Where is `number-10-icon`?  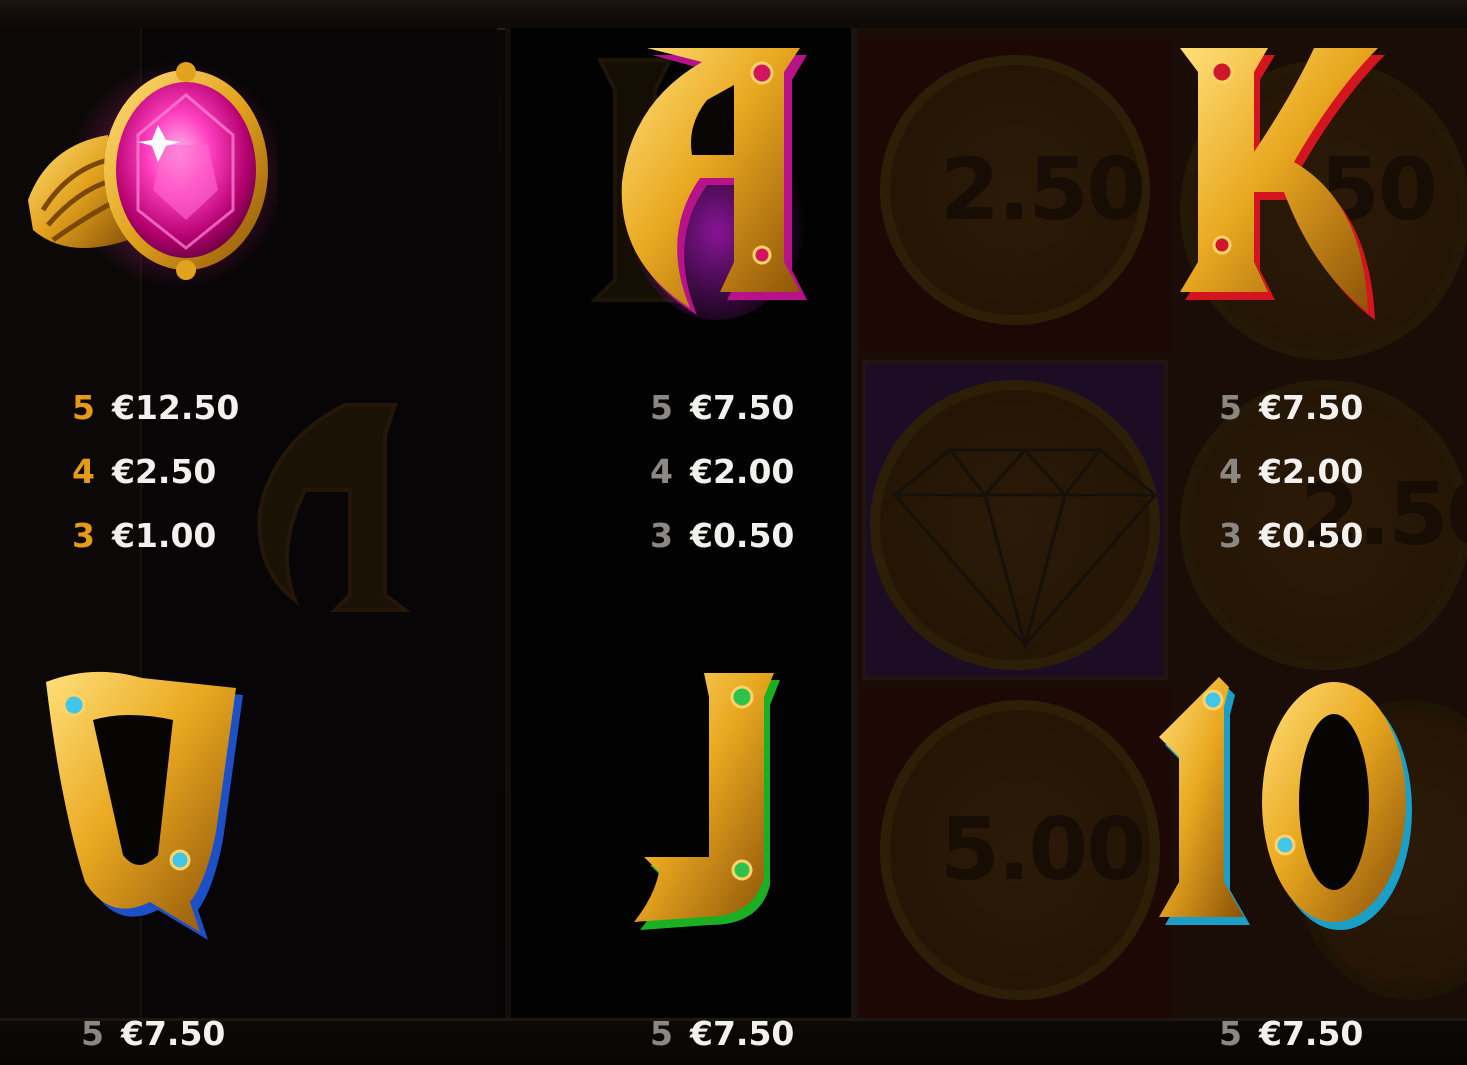
number-10-icon is located at coordinates (1285, 803).